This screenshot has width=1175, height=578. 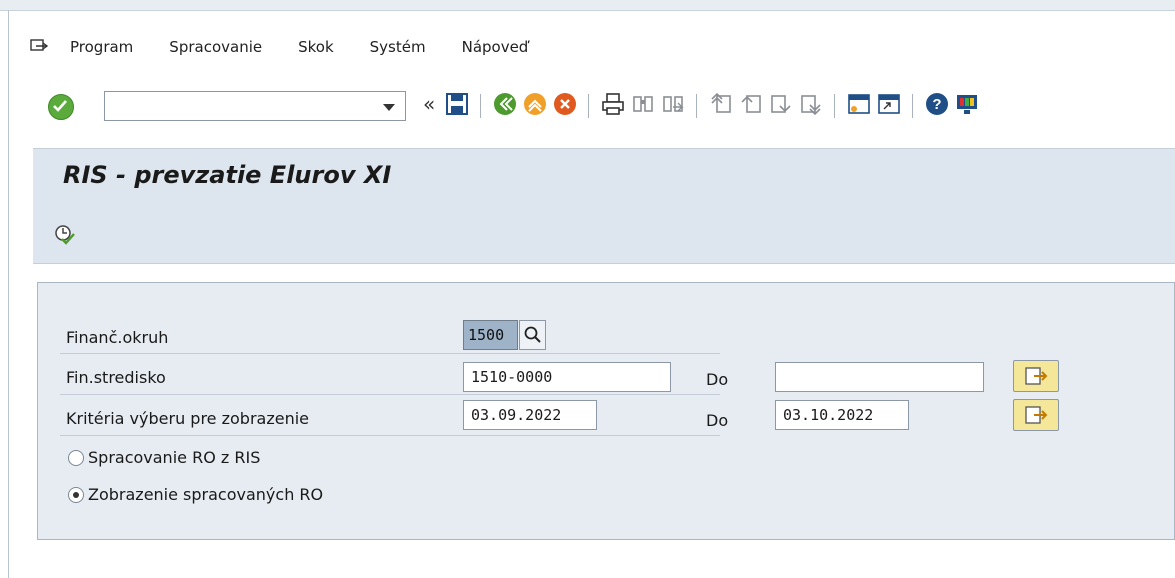 I want to click on standard-toolbar: « ?, so click(x=608, y=105).